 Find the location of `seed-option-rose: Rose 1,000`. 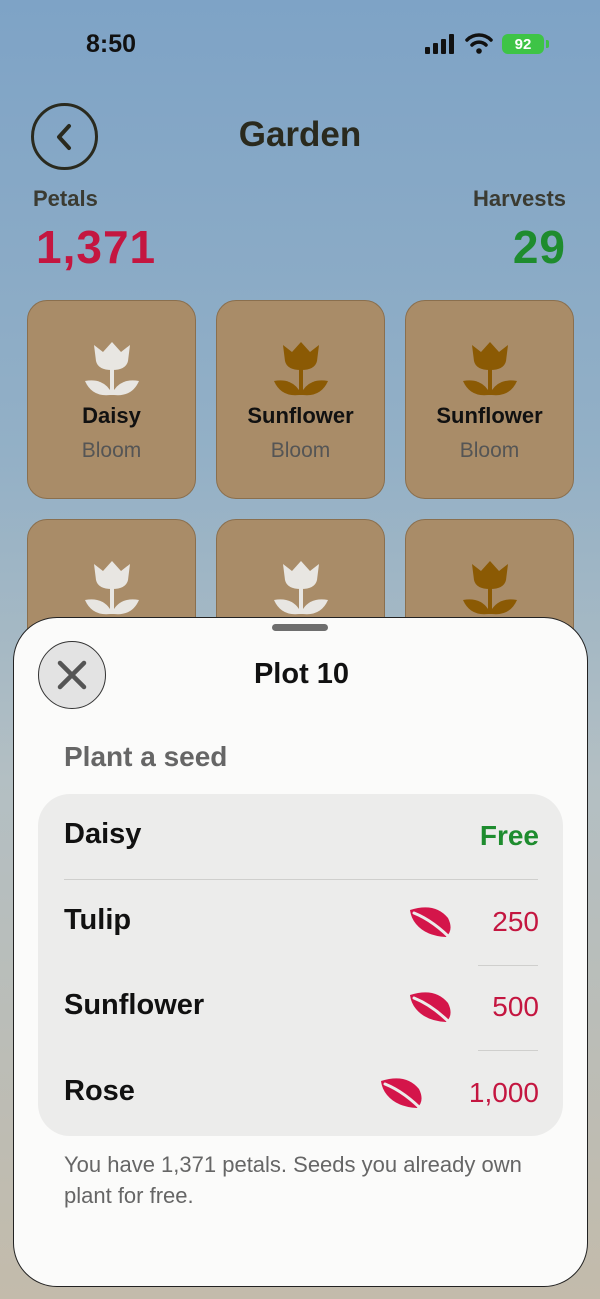

seed-option-rose: Rose 1,000 is located at coordinates (300, 1093).